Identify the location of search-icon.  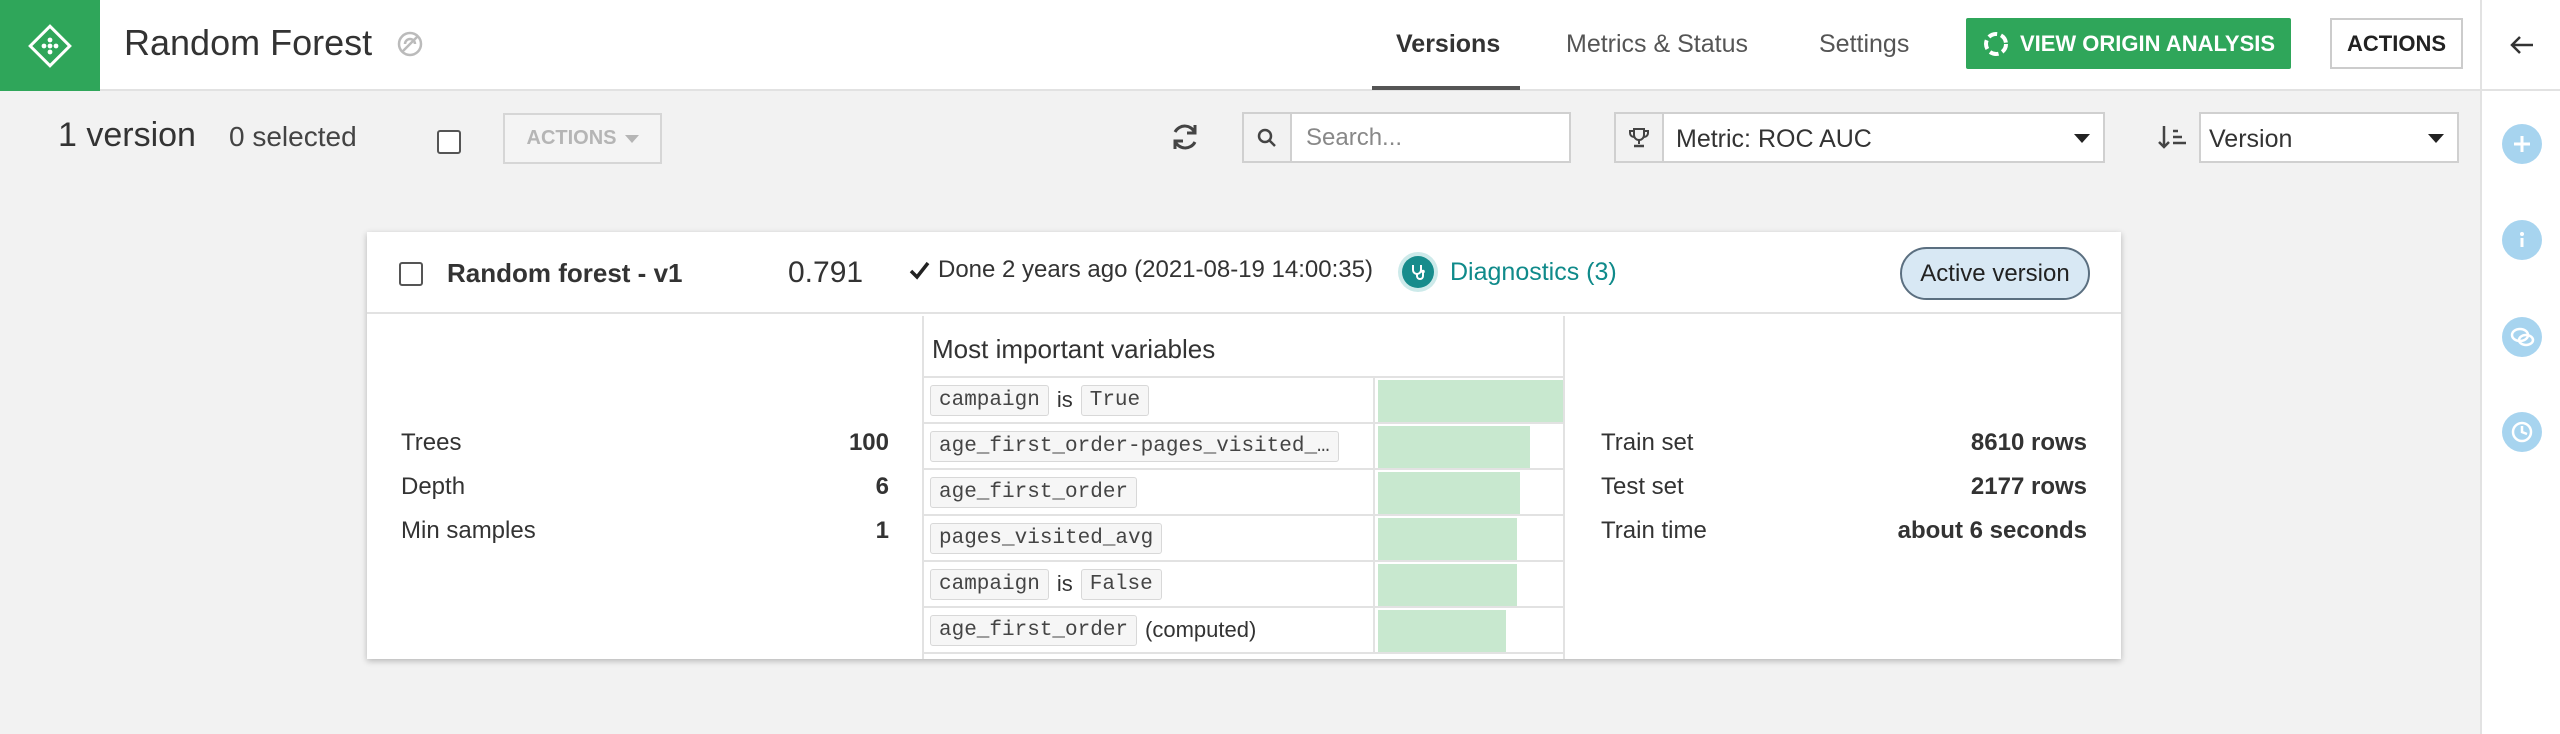
(1266, 137).